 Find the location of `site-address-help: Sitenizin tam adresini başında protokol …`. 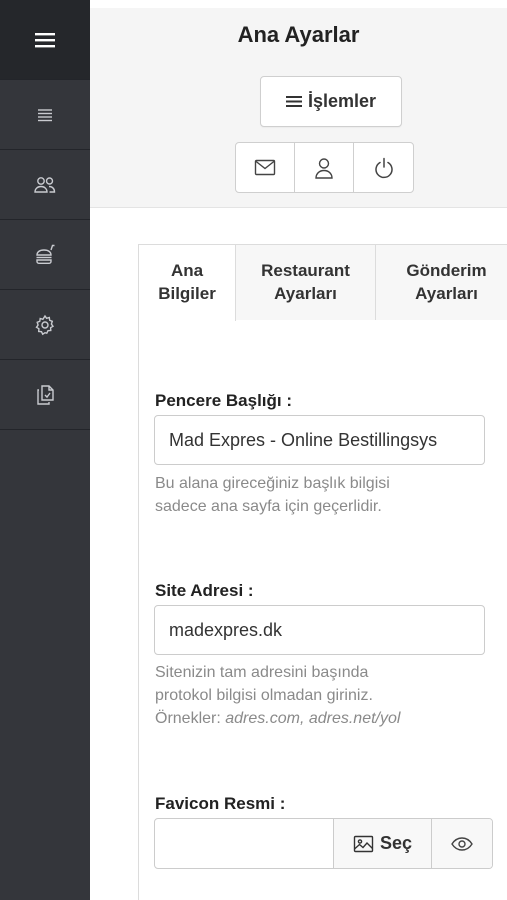

site-address-help: Sitenizin tam adresini başında protokol … is located at coordinates (320, 695).